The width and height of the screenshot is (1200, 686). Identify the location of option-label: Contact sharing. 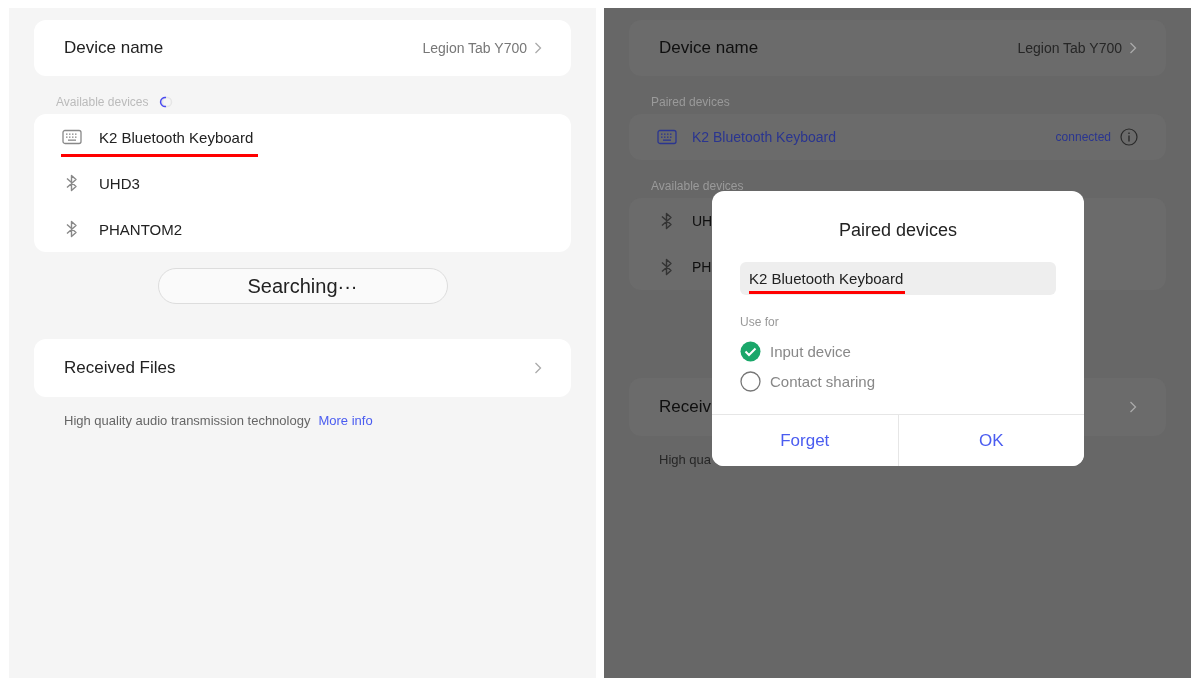
(823, 381).